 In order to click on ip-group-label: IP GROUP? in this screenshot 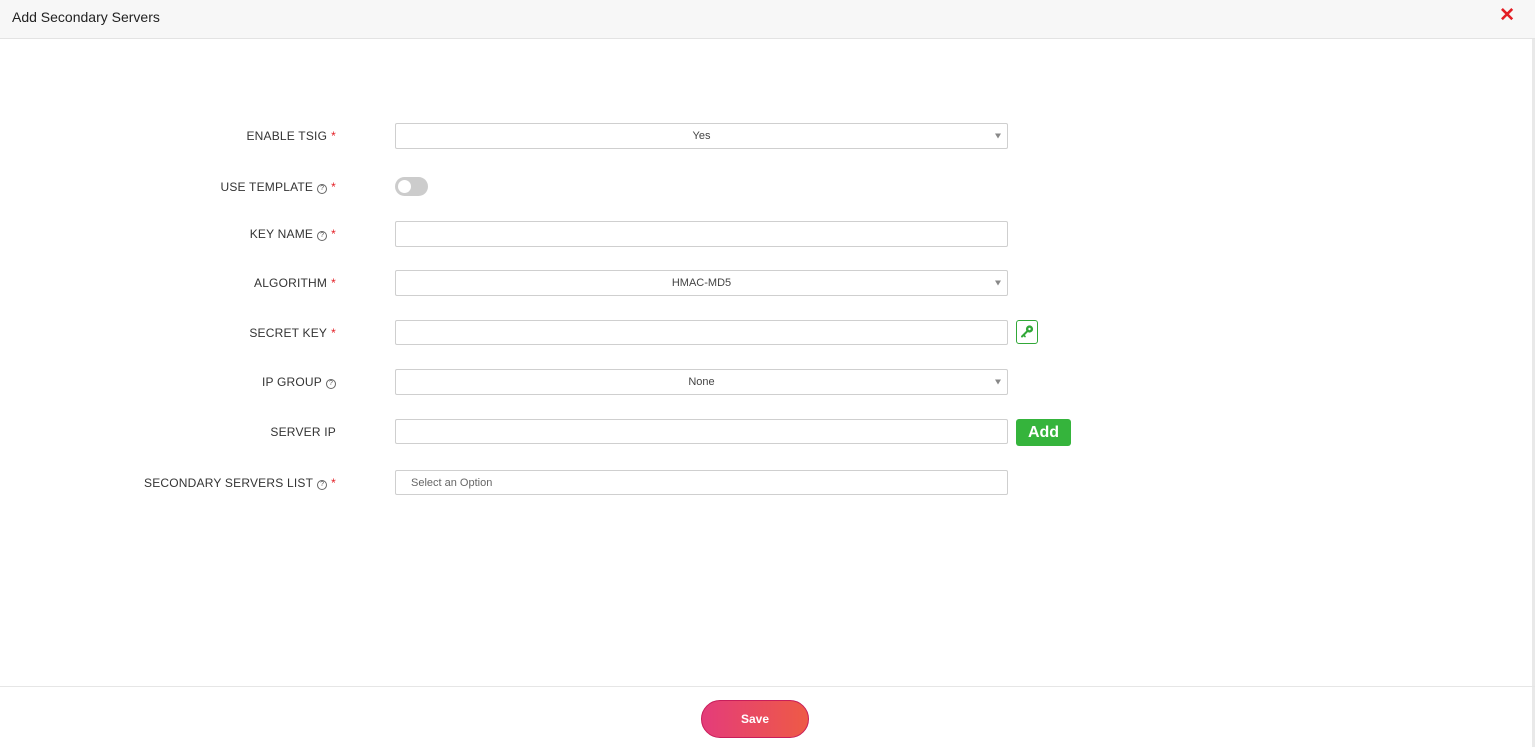, I will do `click(299, 382)`.